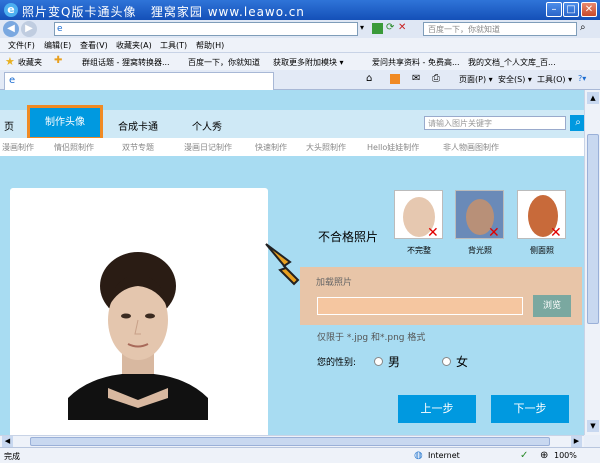 Image resolution: width=600 pixels, height=463 pixels. What do you see at coordinates (300, 45) in the screenshot?
I see `menu-bar: 文件(F) 编辑(E) 查看(V) 收藏夹(A) 工具(T) 帮助(H)` at bounding box center [300, 45].